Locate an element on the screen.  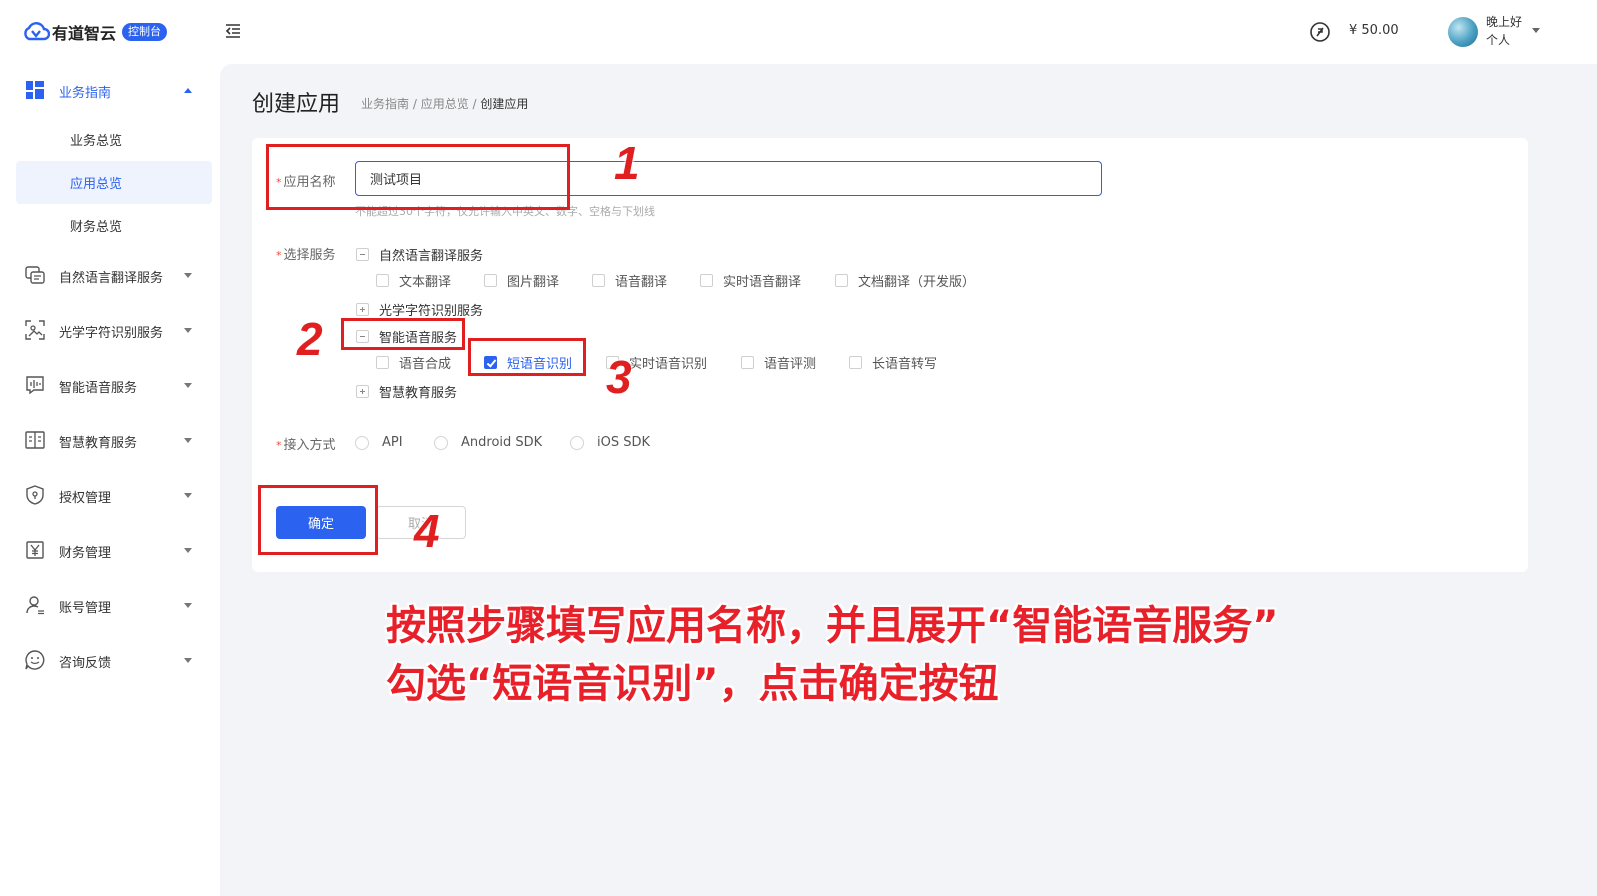
sidebar-item-label: 咨询反馈 is located at coordinates (85, 663).